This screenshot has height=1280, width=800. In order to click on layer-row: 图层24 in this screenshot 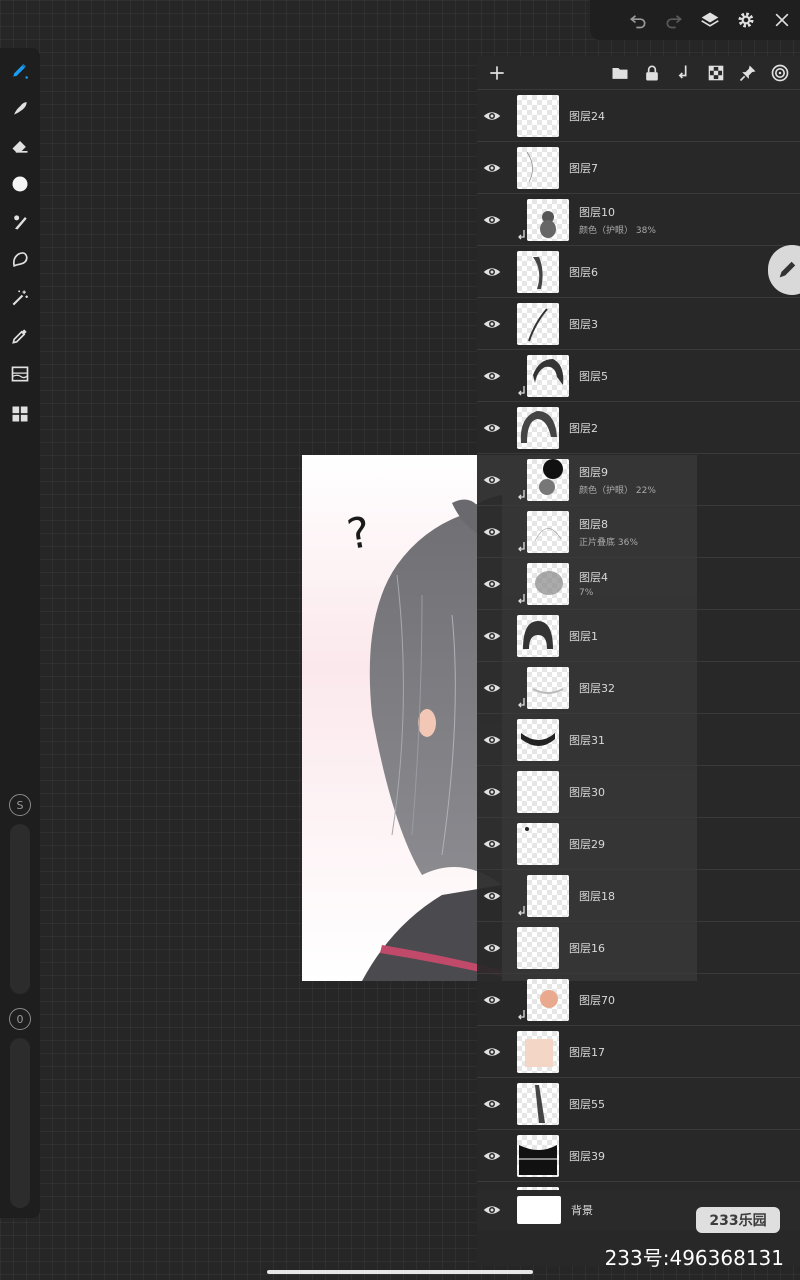, I will do `click(638, 116)`.